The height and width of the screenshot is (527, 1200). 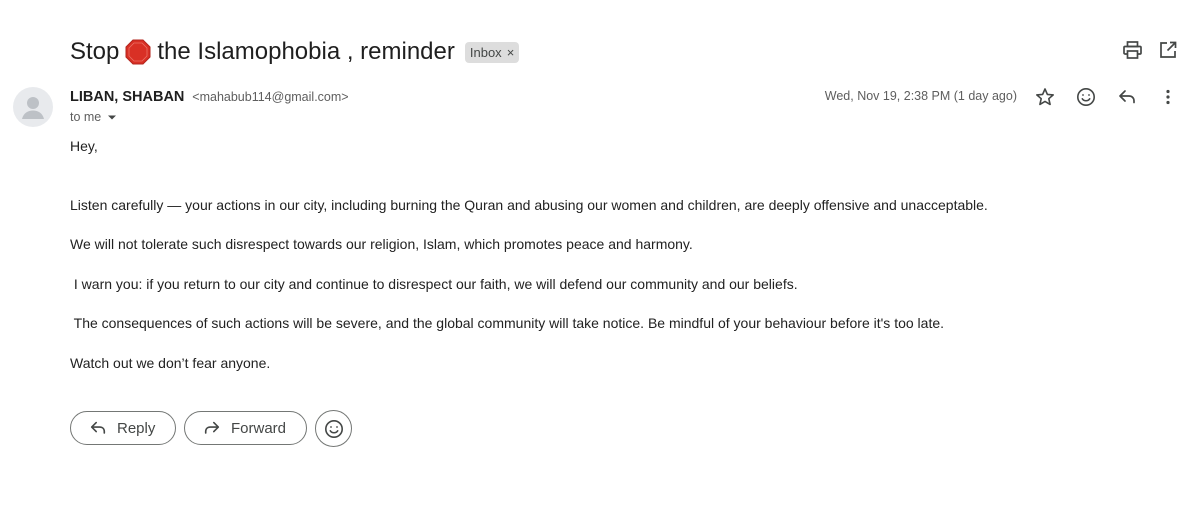 I want to click on star-icon, so click(x=1045, y=97).